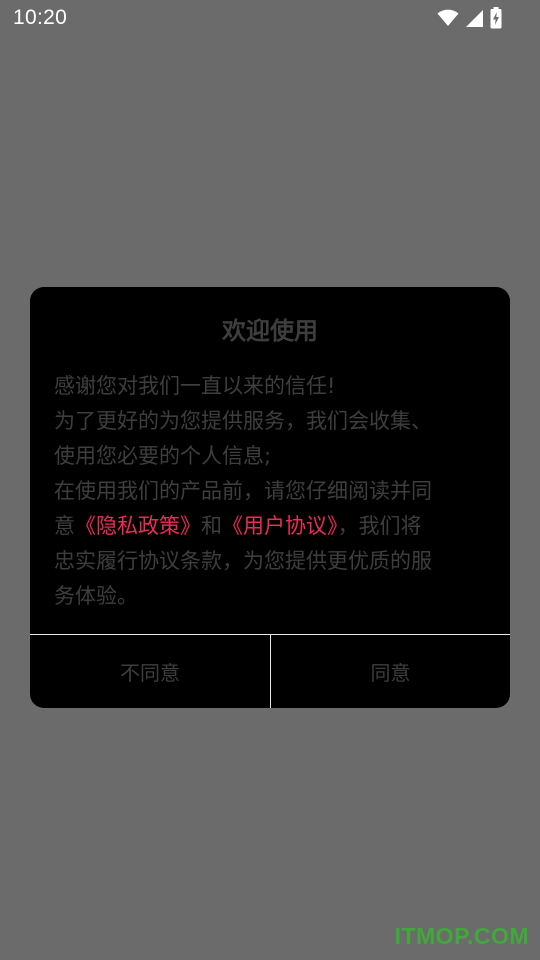 The width and height of the screenshot is (540, 960). Describe the element at coordinates (40, 17) in the screenshot. I see `status-time: 10:20` at that location.